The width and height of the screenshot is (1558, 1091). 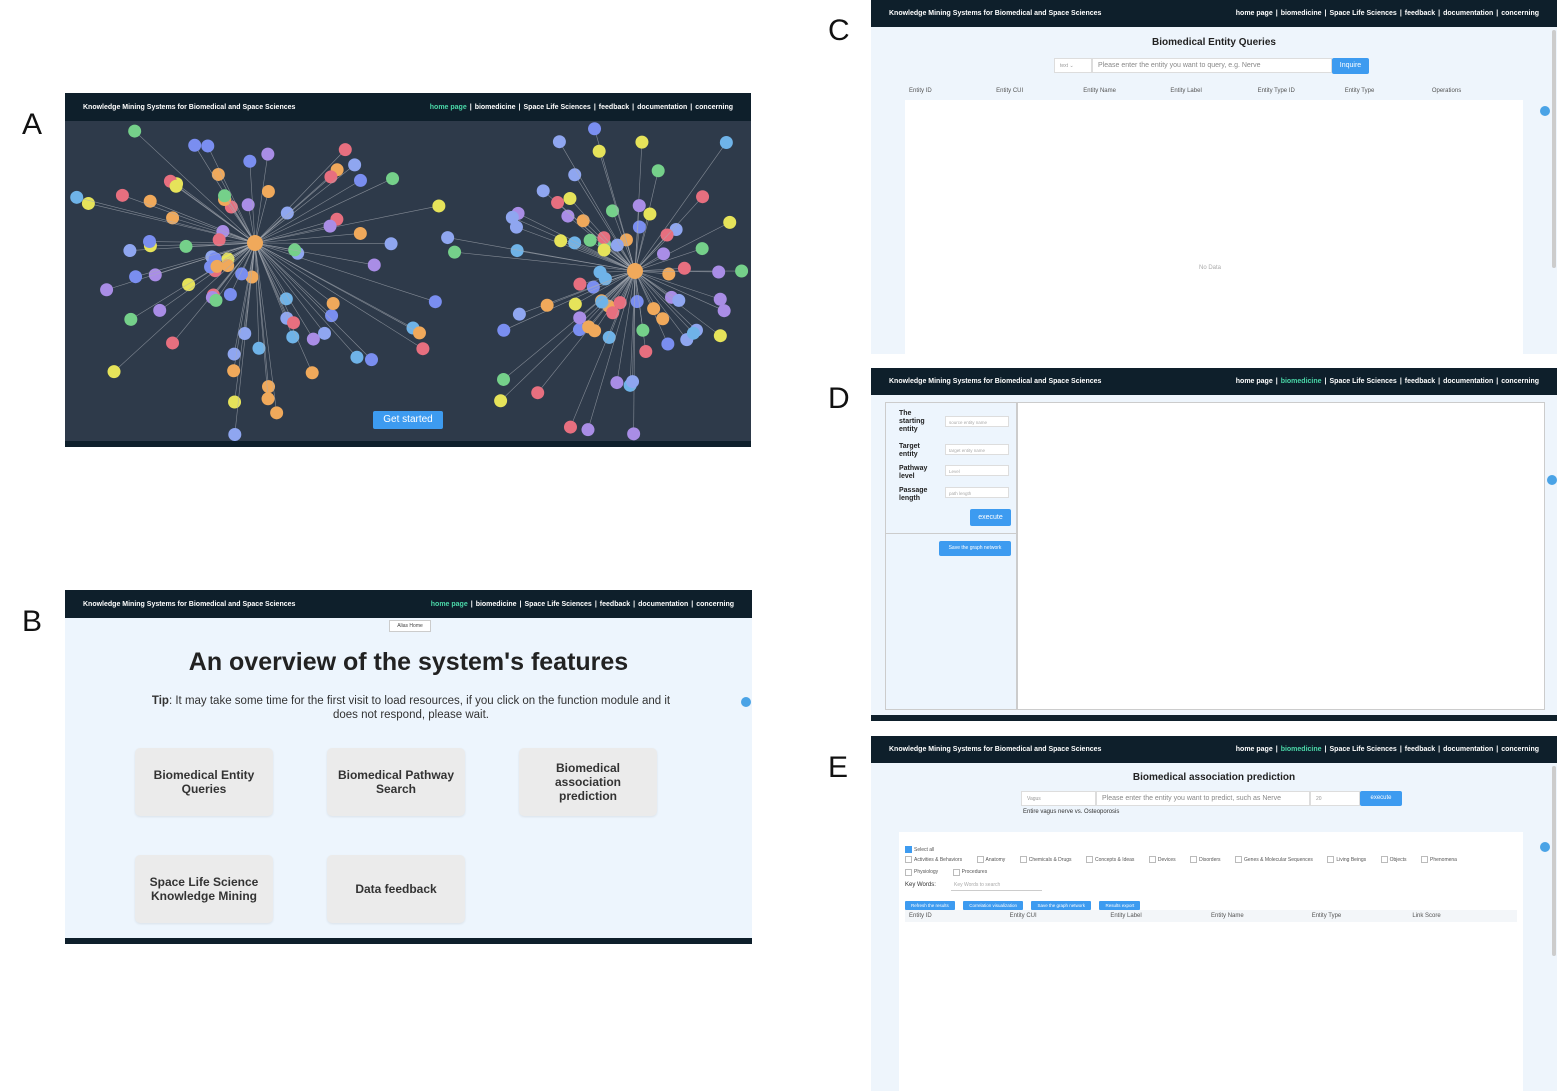 I want to click on category-checkbox: Anatomy, so click(x=990, y=860).